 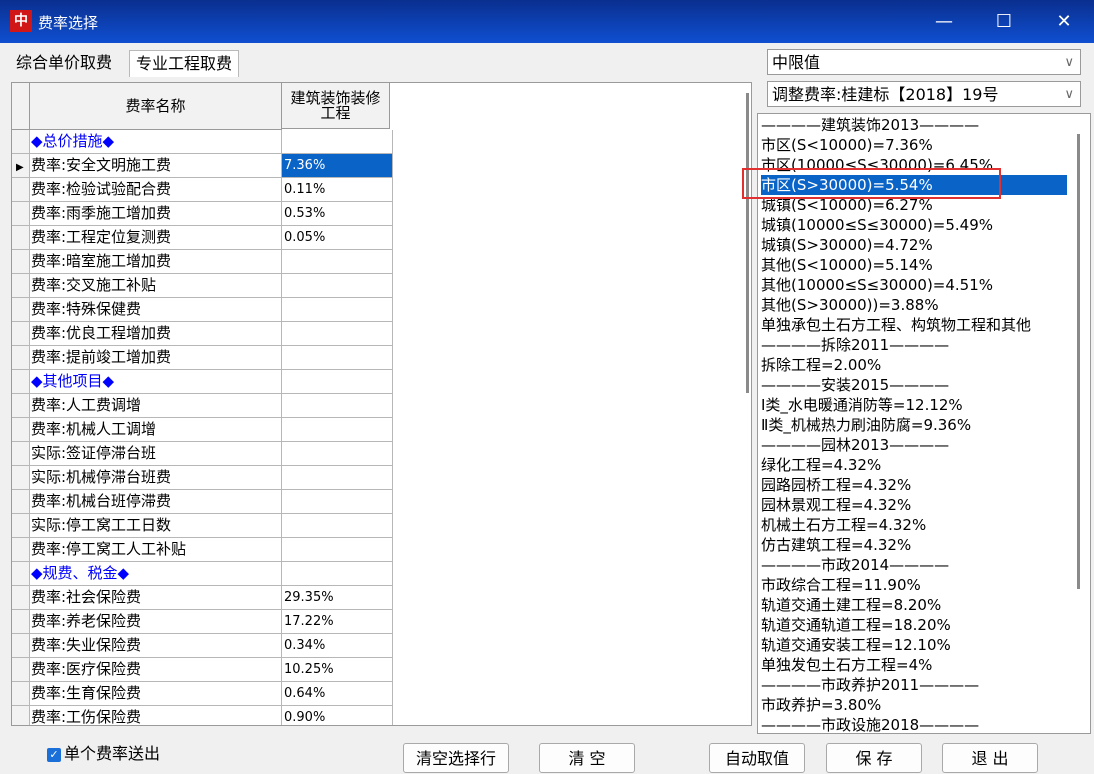 I want to click on maximize-button: ☐, so click(x=1004, y=21).